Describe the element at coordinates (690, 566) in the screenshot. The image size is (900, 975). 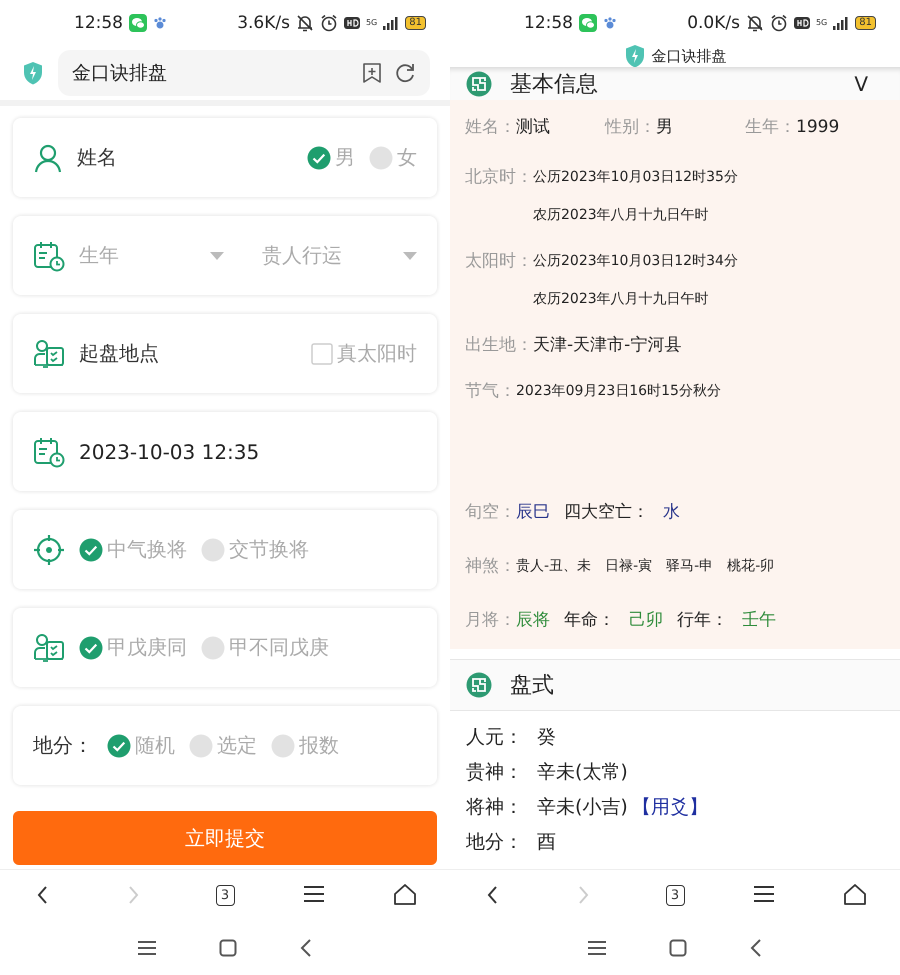
I see `info-value: 驿马-申` at that location.